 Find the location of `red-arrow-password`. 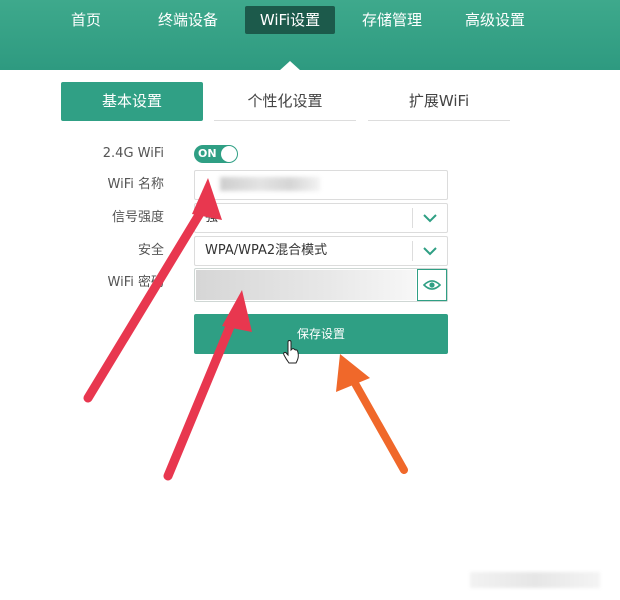

red-arrow-password is located at coordinates (202, 394).